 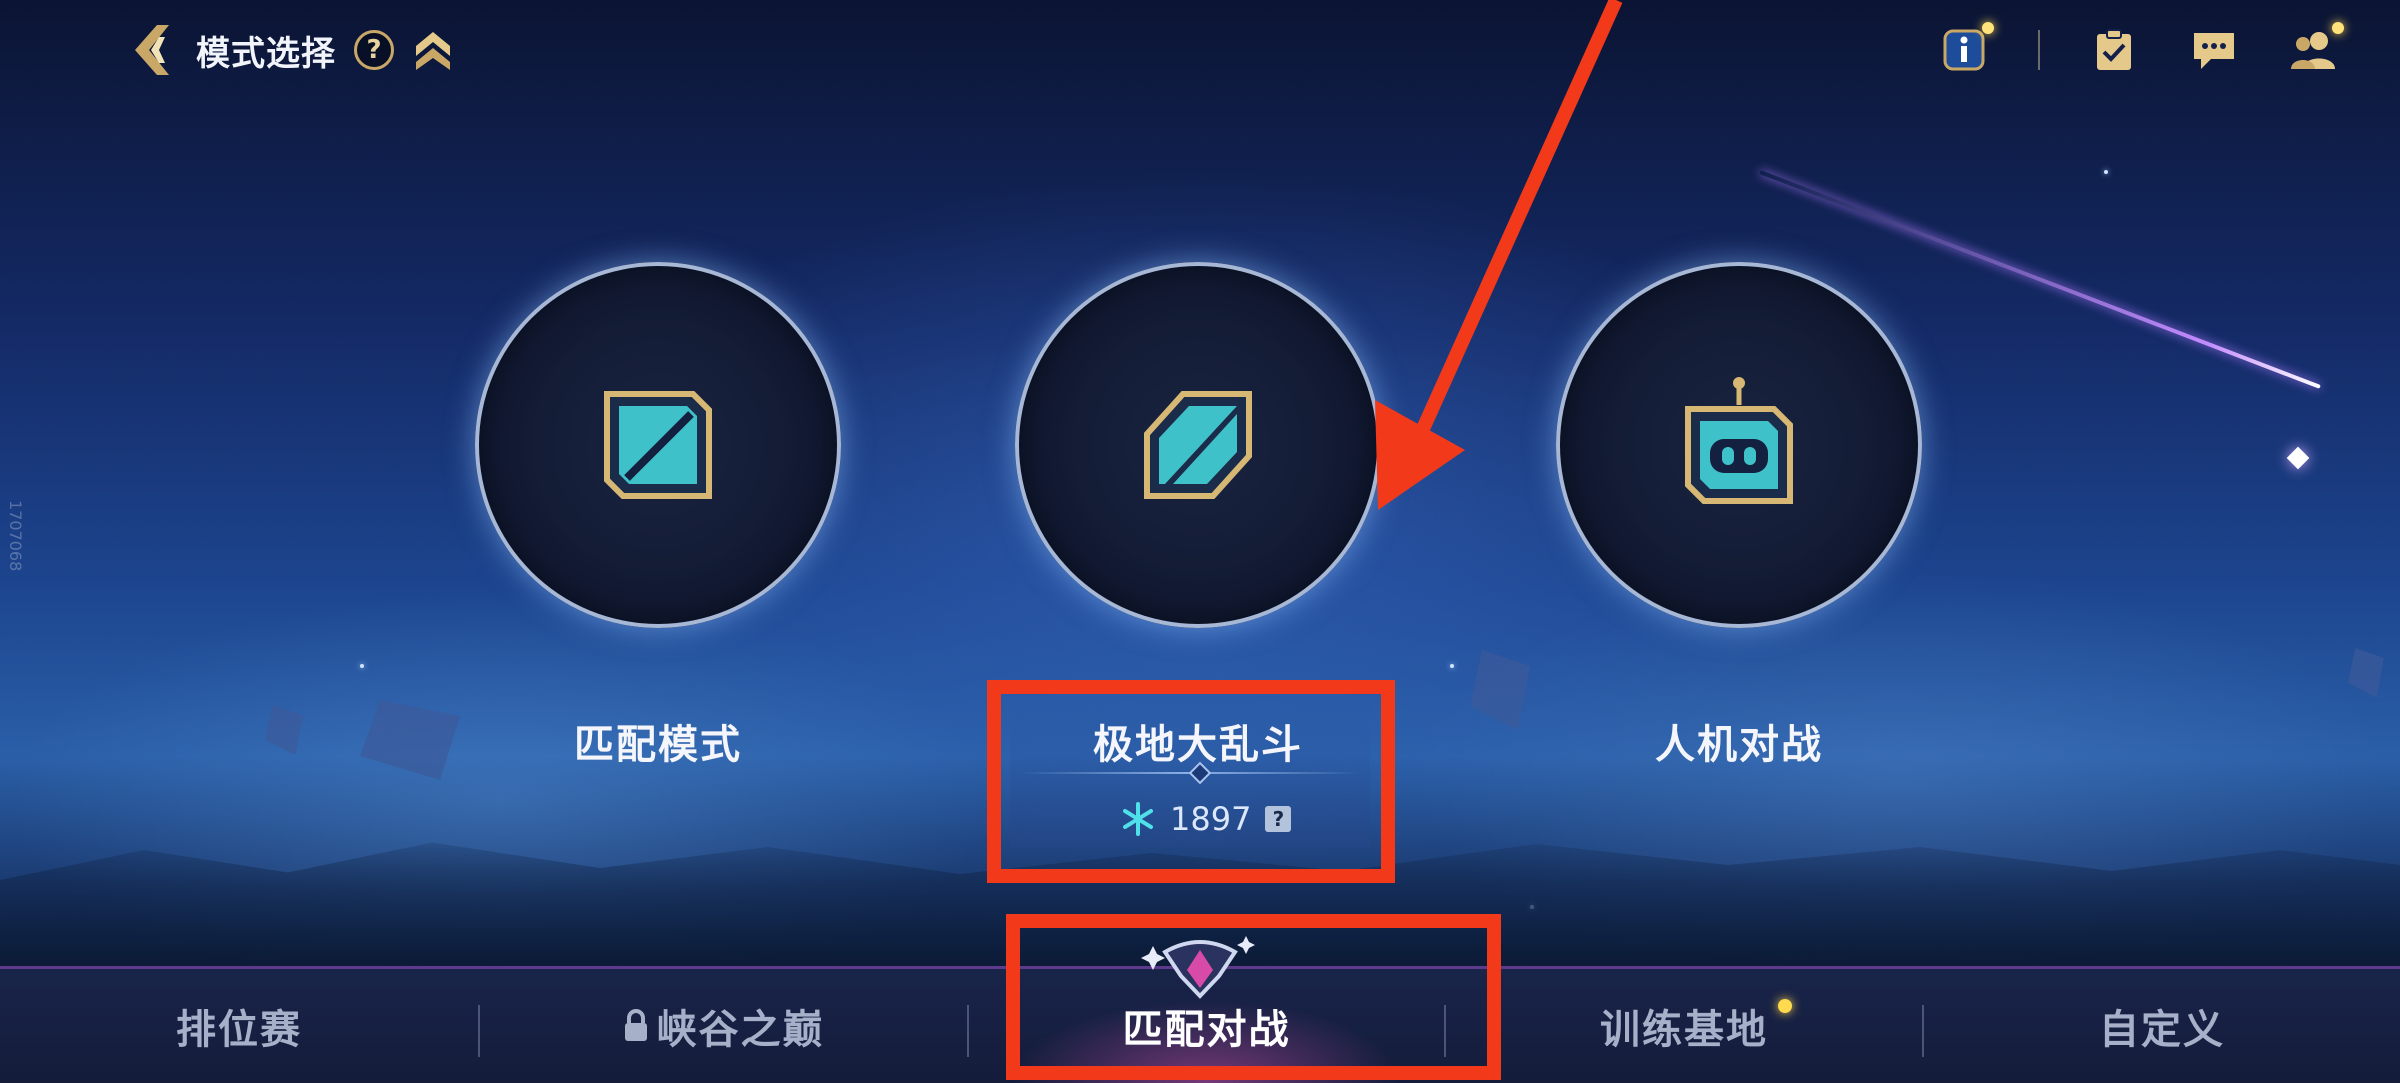 What do you see at coordinates (239, 1030) in the screenshot?
I see `tab-label: 排位赛` at bounding box center [239, 1030].